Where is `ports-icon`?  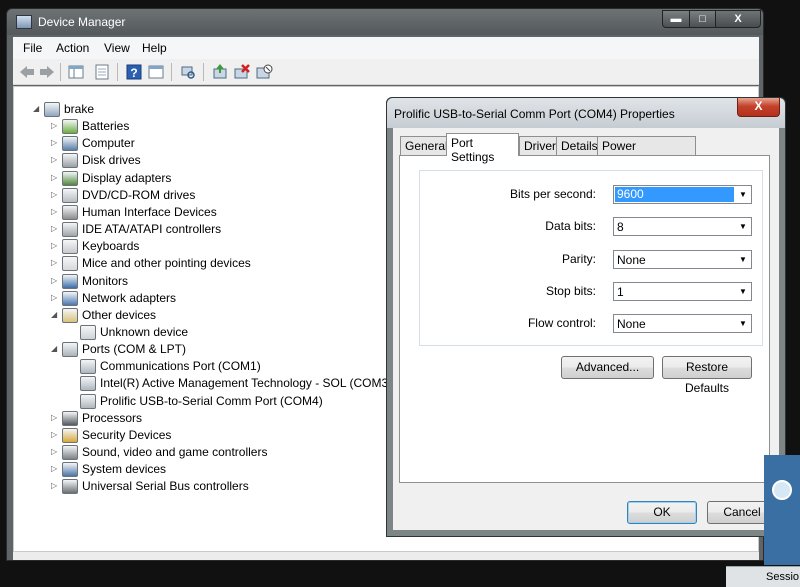
ports-icon is located at coordinates (70, 350).